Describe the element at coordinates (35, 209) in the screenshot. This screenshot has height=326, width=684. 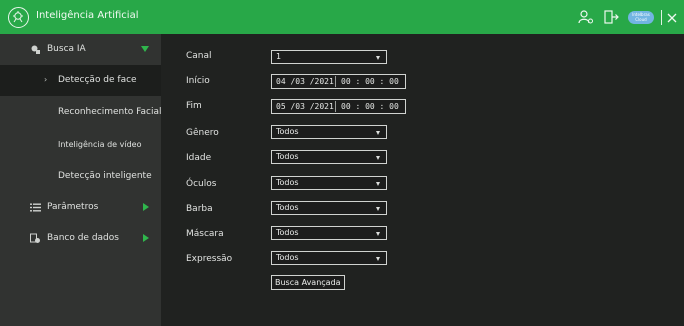
I see `list-icon` at that location.